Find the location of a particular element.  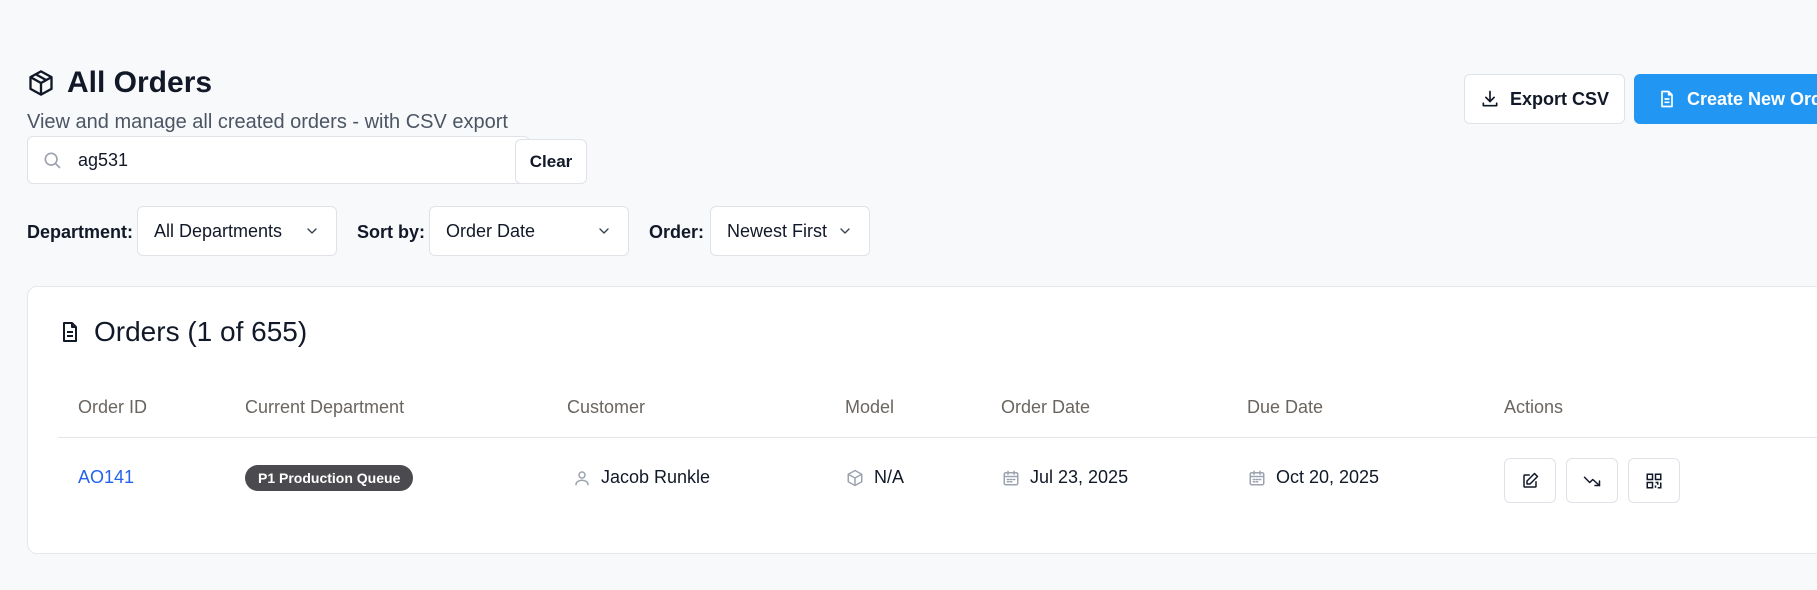

sort-by-label: Sort by: is located at coordinates (391, 232).